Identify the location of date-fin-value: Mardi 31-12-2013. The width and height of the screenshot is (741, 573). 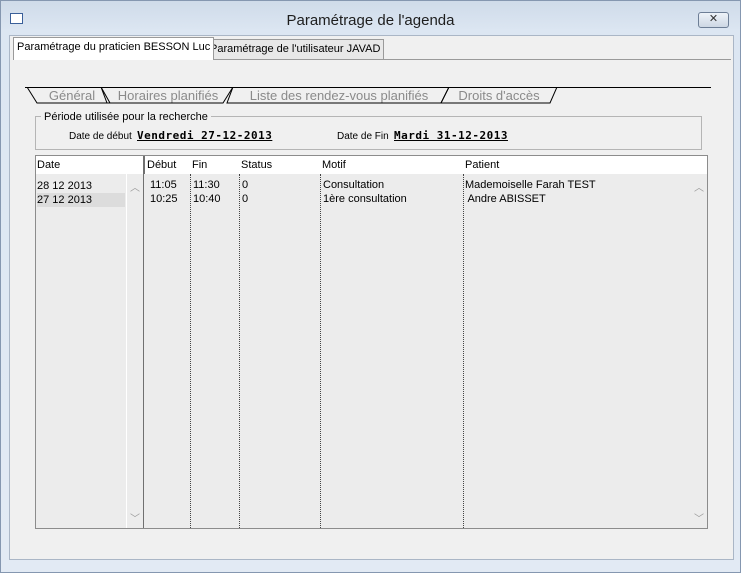
(451, 135).